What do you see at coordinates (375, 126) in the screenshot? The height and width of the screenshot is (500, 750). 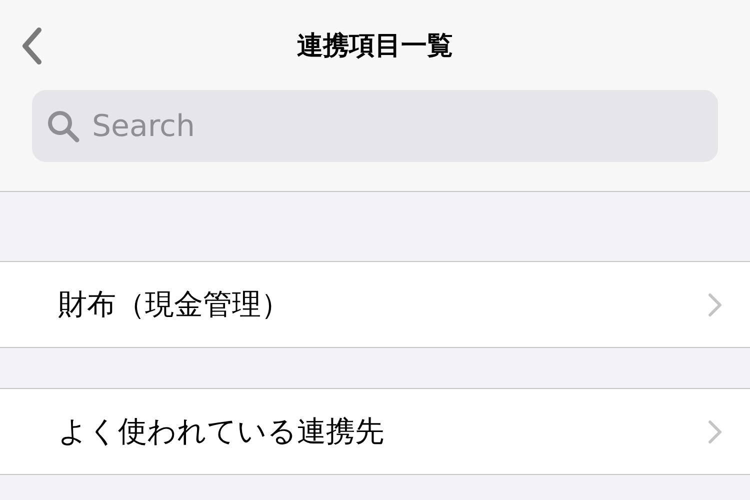 I see `search-field: Search` at bounding box center [375, 126].